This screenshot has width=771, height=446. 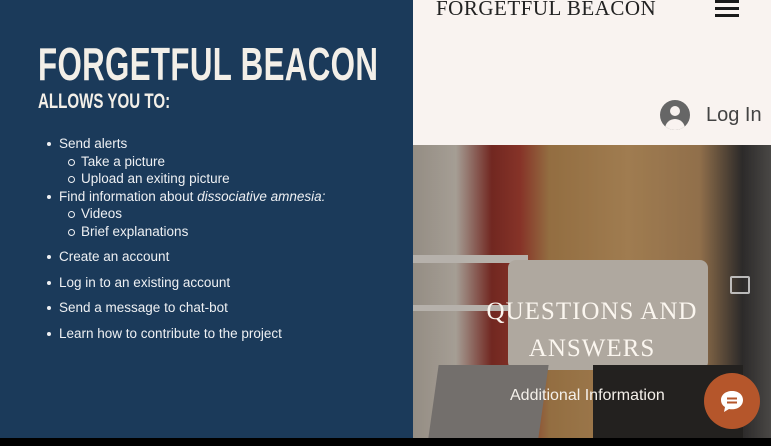 I want to click on list-item: Log in to an existing account, so click(x=185, y=283).